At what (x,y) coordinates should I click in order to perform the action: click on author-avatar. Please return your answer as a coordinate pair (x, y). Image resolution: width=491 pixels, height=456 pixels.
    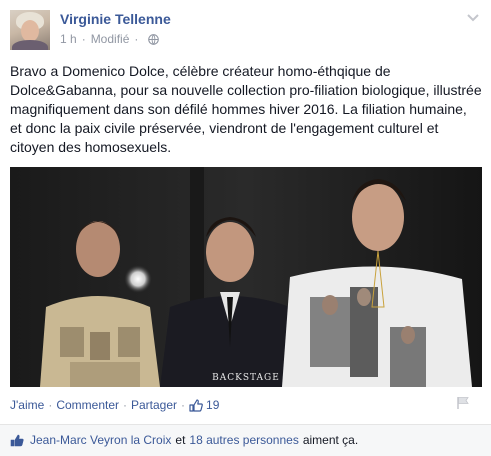
    Looking at the image, I should click on (30, 30).